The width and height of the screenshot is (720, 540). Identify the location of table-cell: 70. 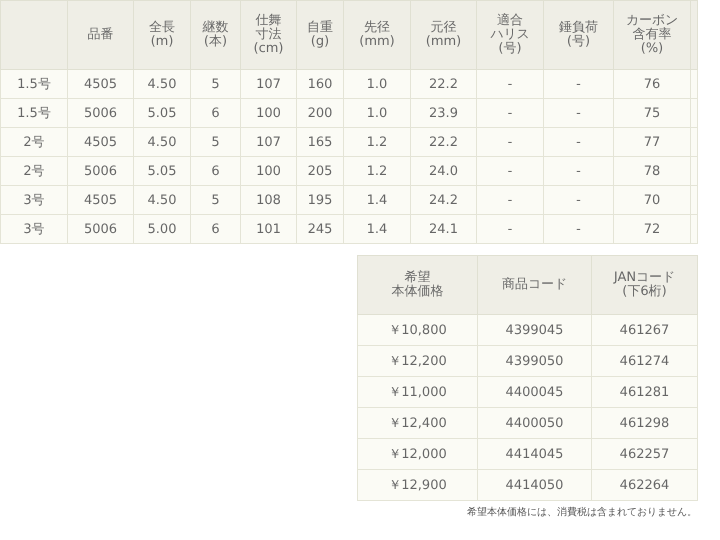
(652, 200).